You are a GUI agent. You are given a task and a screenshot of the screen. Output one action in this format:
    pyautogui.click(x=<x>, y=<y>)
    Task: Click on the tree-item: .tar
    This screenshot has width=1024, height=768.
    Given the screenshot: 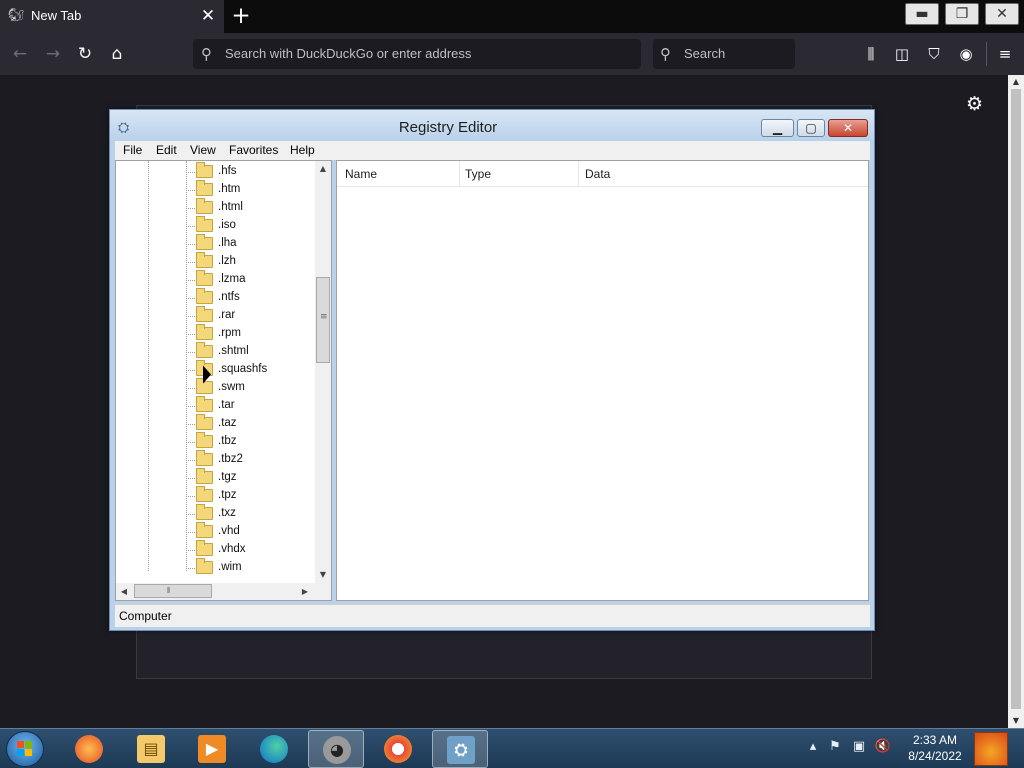 What is the action you would take?
    pyautogui.click(x=213, y=405)
    